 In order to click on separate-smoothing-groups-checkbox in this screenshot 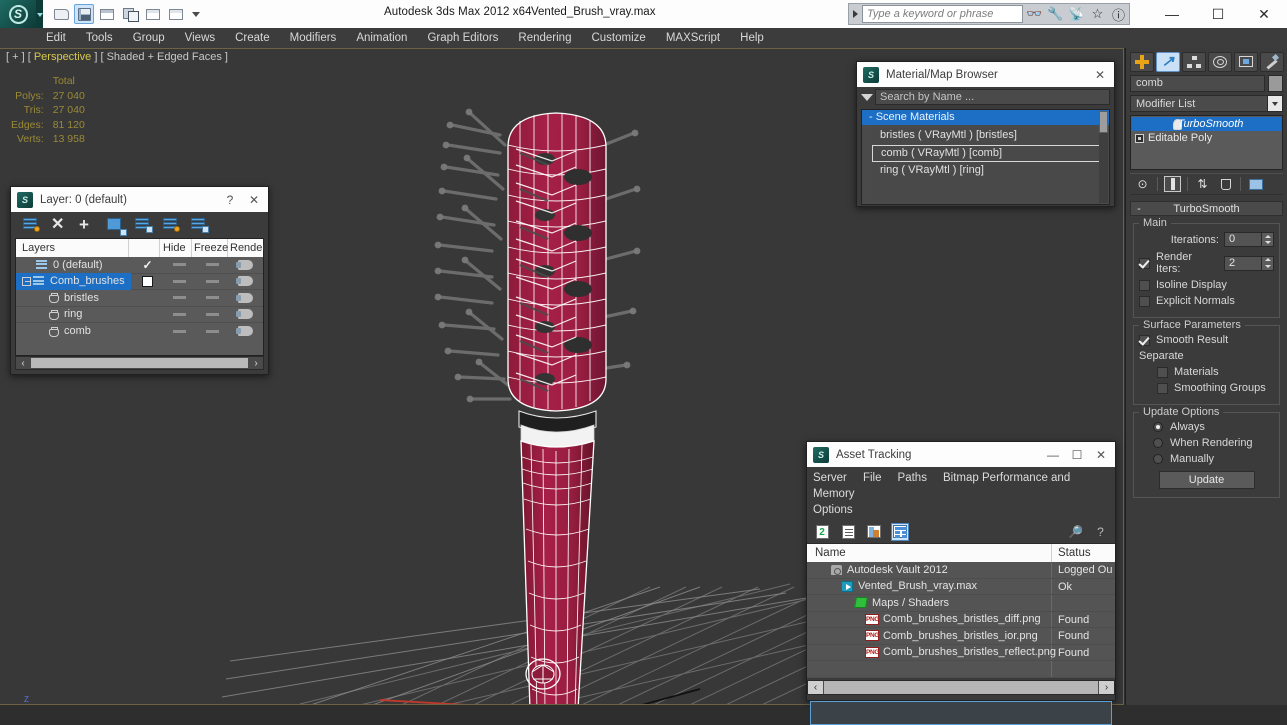, I will do `click(1162, 388)`.